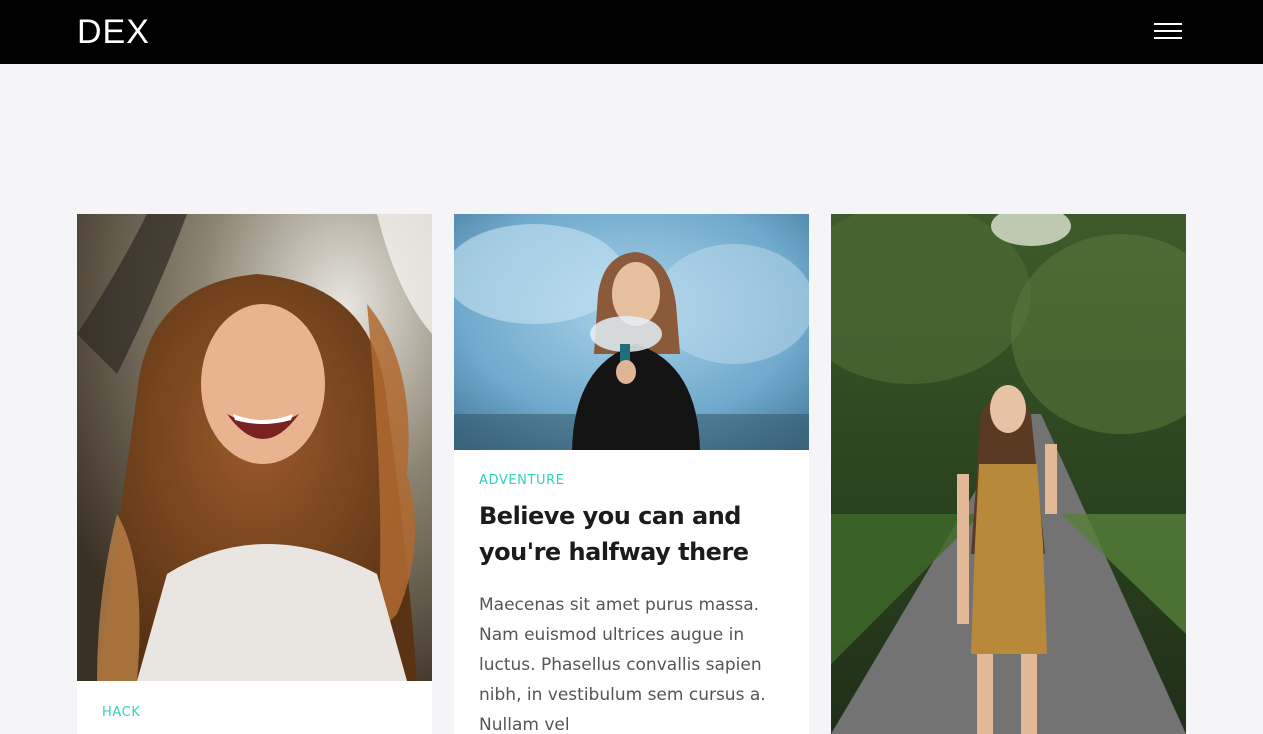  Describe the element at coordinates (113, 32) in the screenshot. I see `site-logo: DEX` at that location.